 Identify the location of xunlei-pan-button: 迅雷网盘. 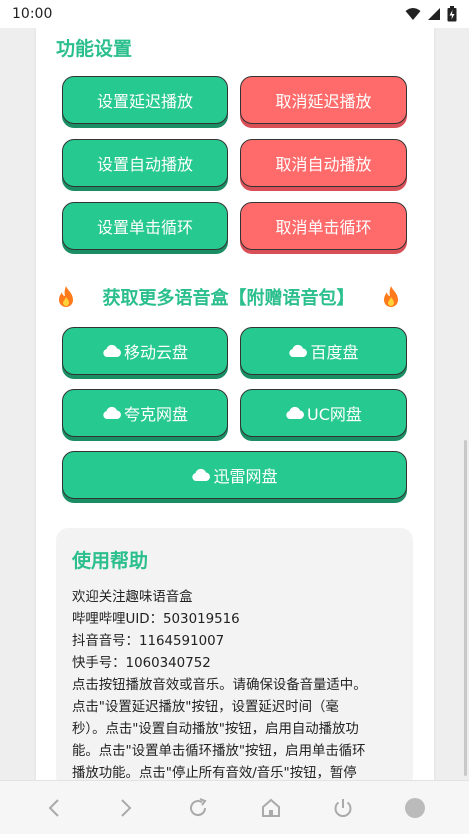
(234, 475).